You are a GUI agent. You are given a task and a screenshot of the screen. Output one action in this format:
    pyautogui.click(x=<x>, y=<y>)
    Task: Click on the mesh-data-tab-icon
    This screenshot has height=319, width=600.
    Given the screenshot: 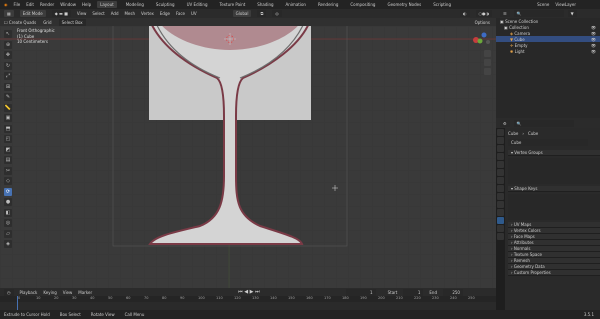 What is the action you would take?
    pyautogui.click(x=500, y=220)
    